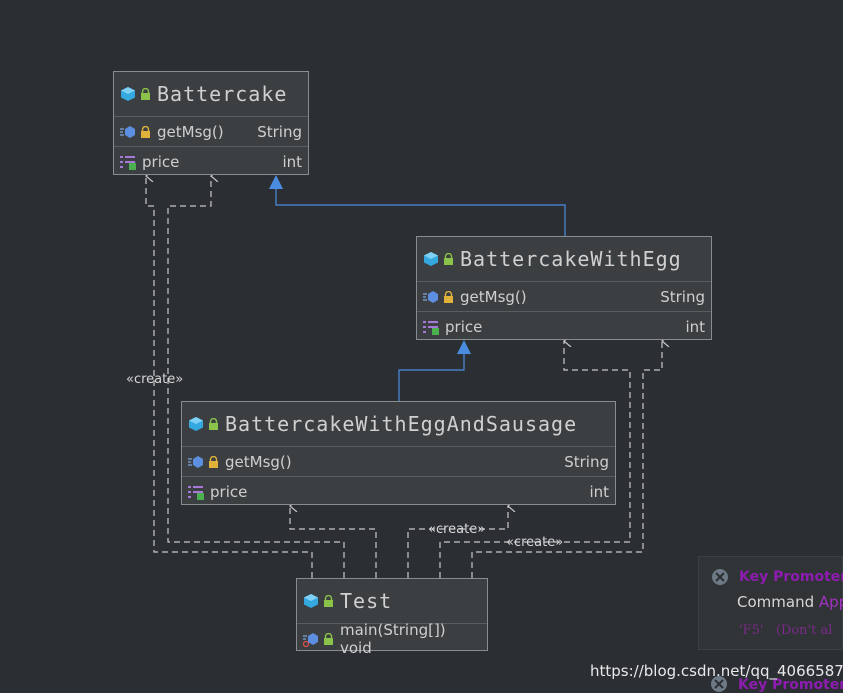  What do you see at coordinates (791, 577) in the screenshot?
I see `key-promoter-title: Key Promoter` at bounding box center [791, 577].